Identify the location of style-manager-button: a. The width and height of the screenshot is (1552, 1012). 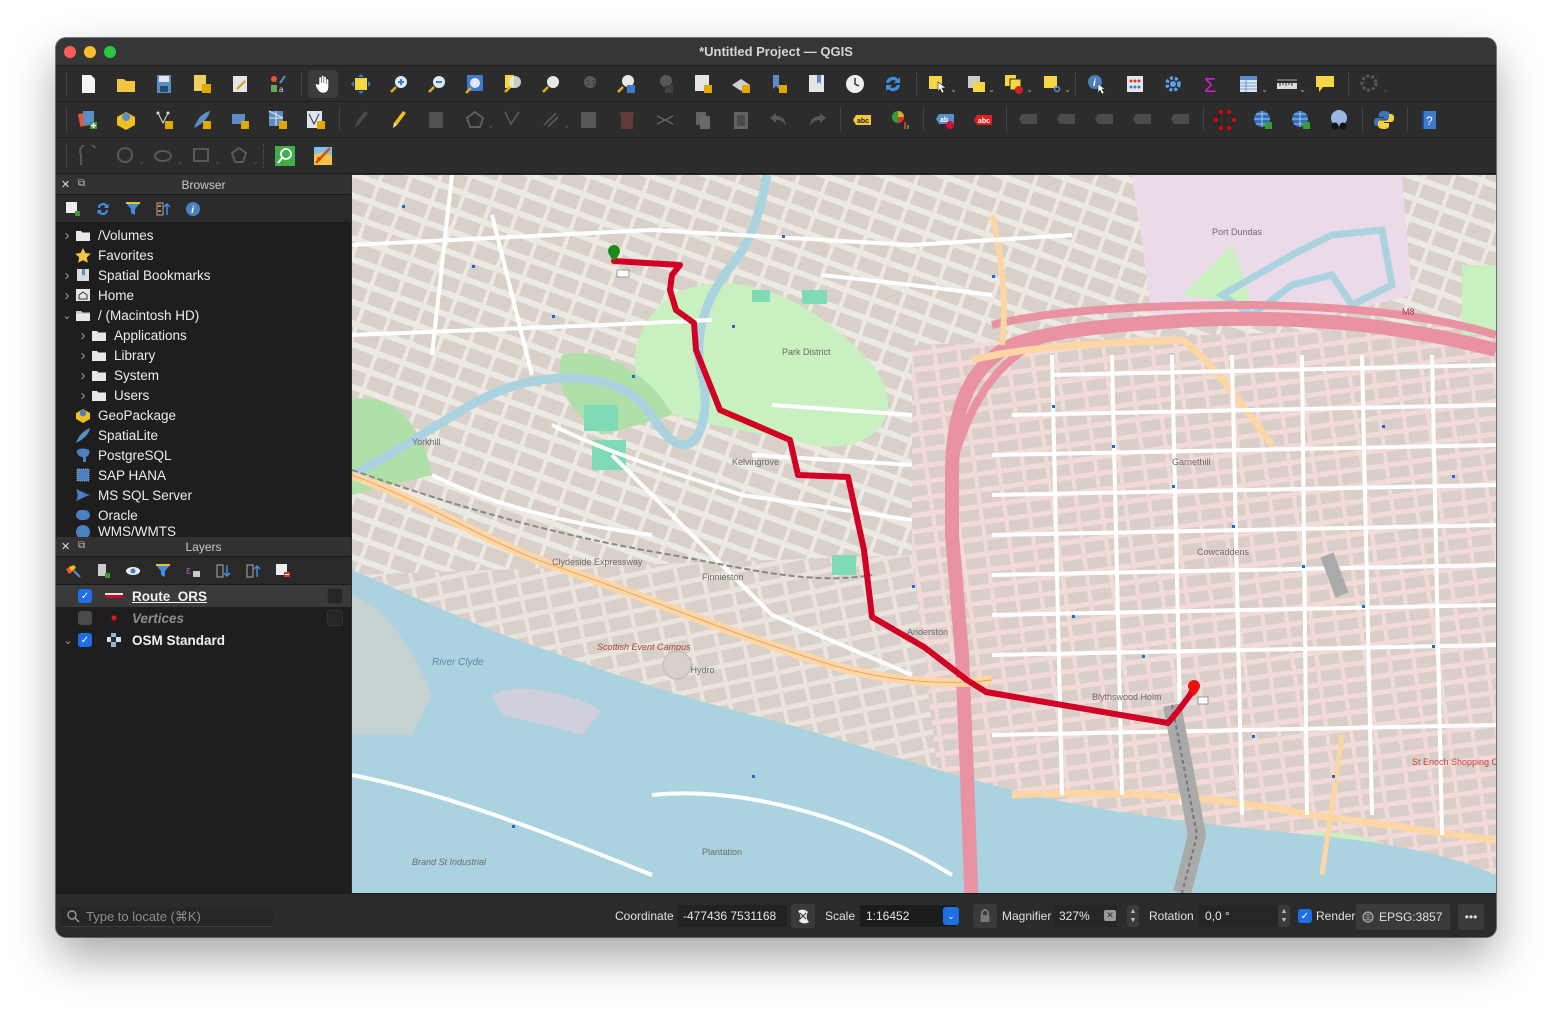
(278, 84).